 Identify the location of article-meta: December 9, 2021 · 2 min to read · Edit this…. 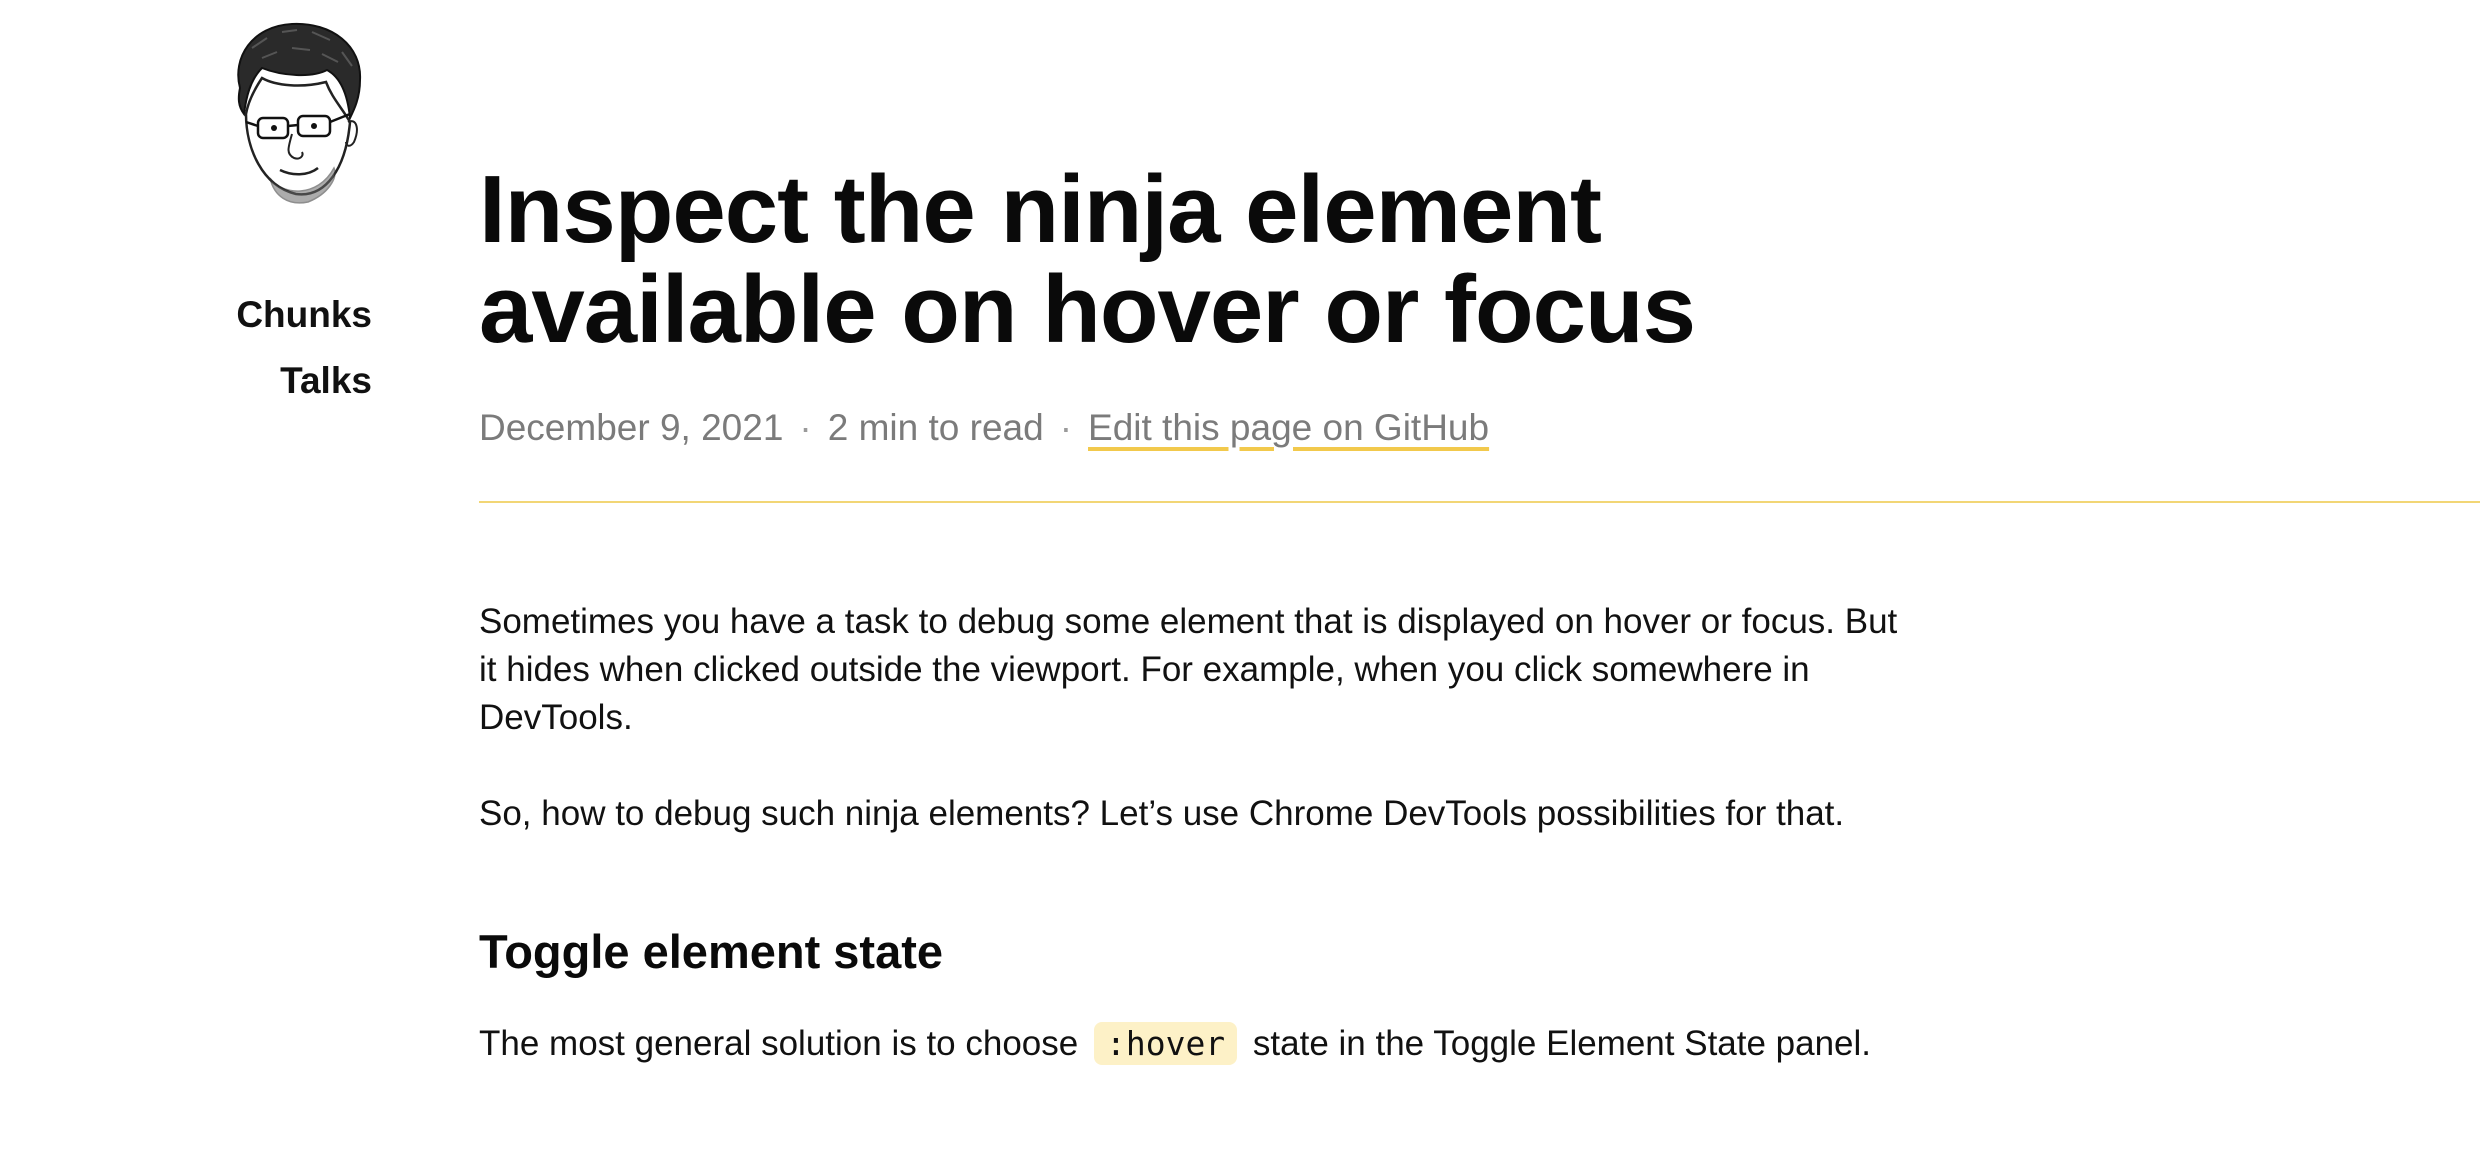
(1429, 428).